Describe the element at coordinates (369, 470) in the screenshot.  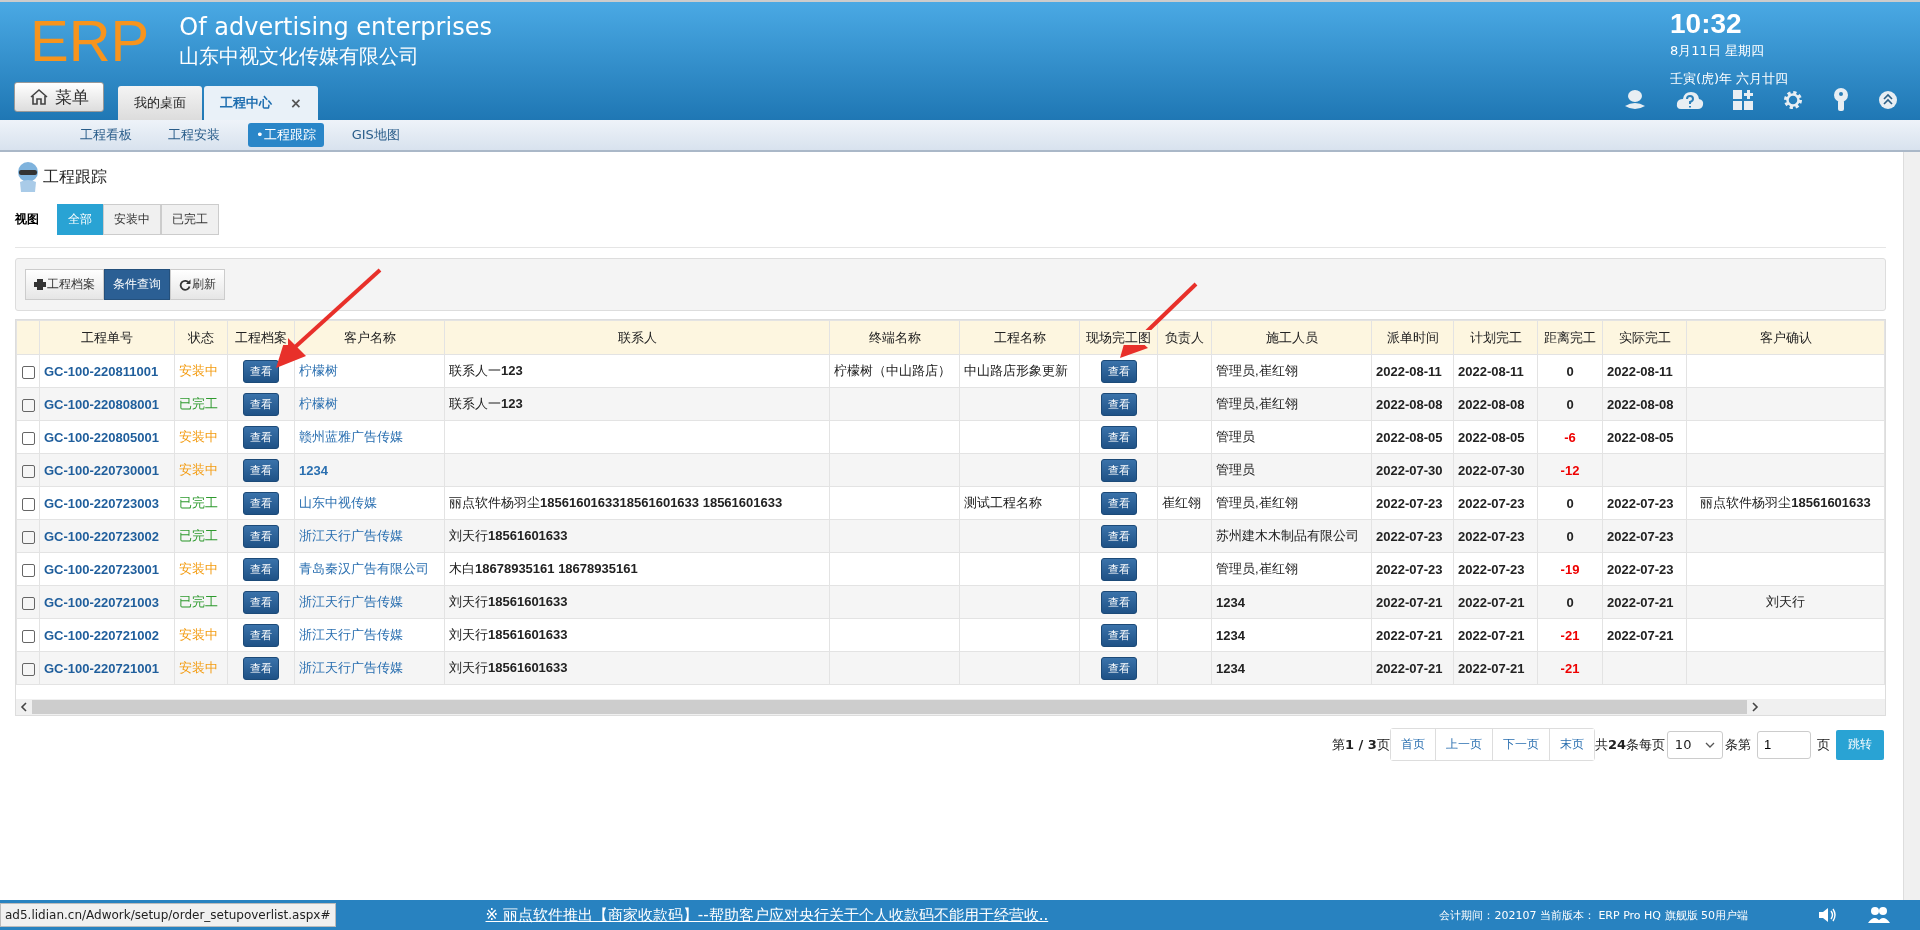
I see `customer-link: 1234` at that location.